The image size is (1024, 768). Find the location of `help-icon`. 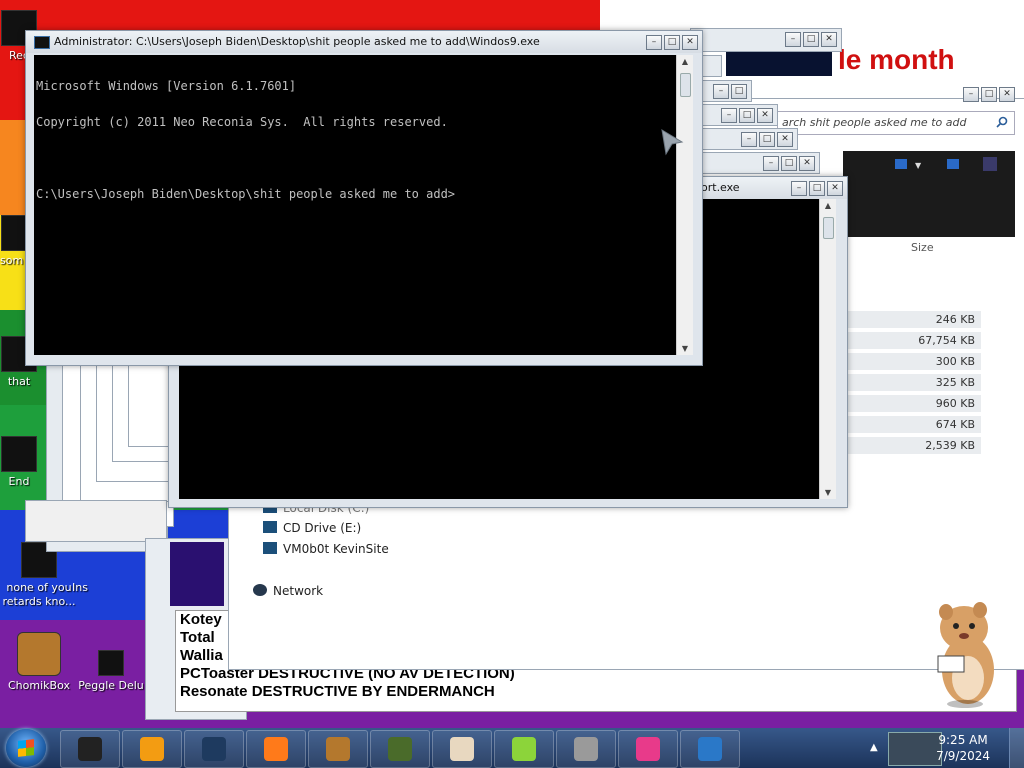

help-icon is located at coordinates (990, 164).